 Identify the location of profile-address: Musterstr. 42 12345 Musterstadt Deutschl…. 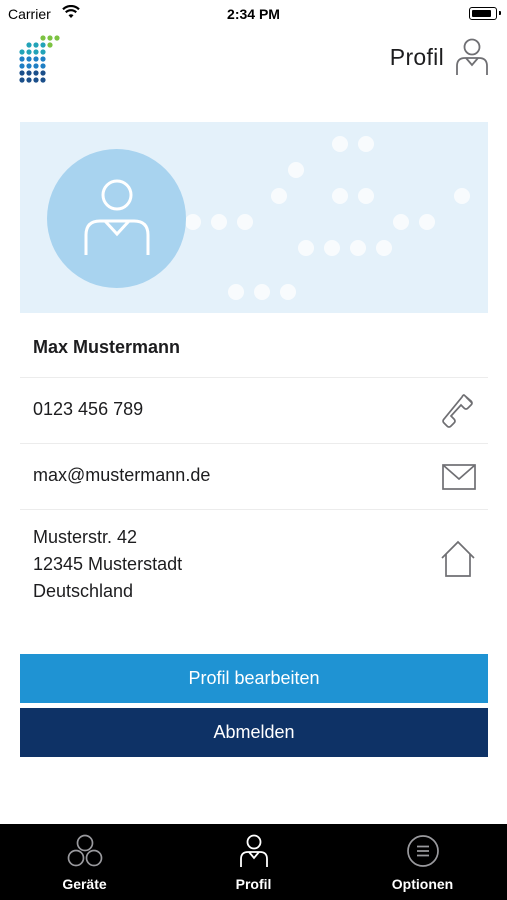
(107, 564).